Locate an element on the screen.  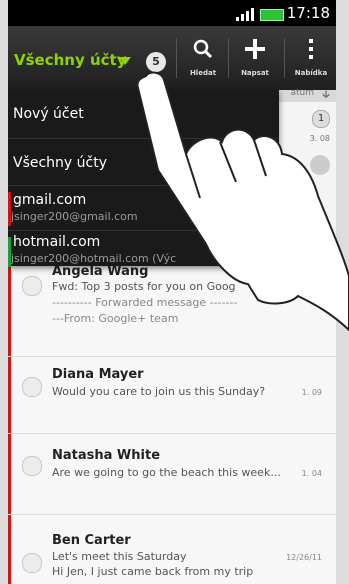
subject: Fwd: Top 3 posts for you on Goog is located at coordinates (144, 286).